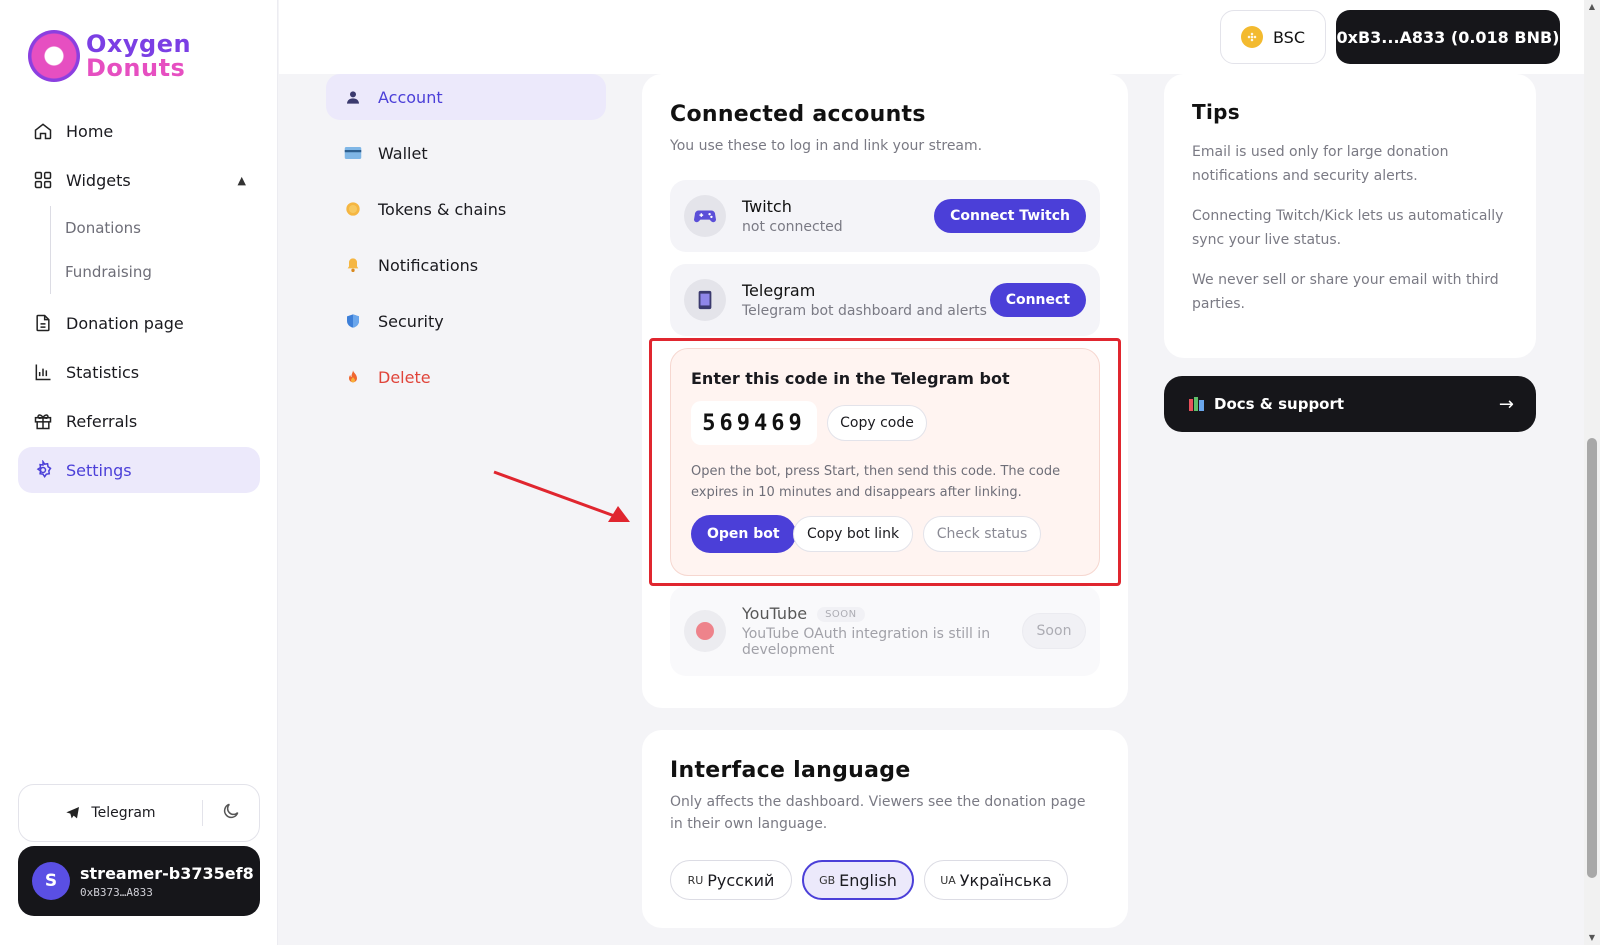 Image resolution: width=1600 pixels, height=945 pixels. I want to click on settings-item-label: Delete, so click(404, 377).